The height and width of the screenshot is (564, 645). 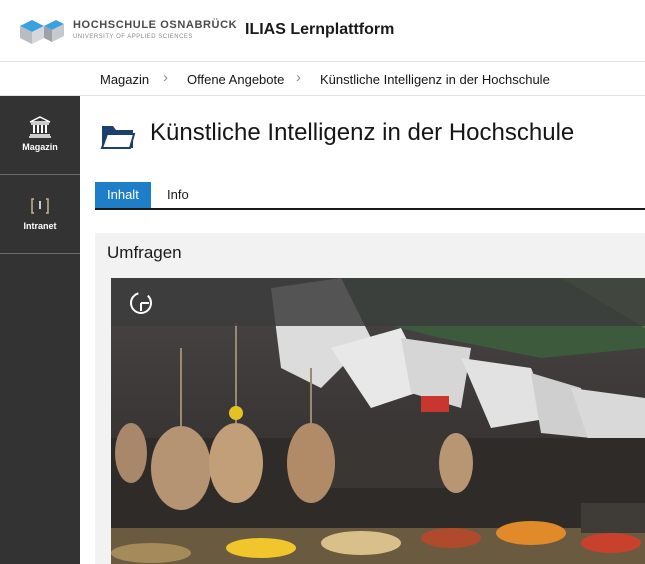 I want to click on intranet-icon, so click(x=40, y=206).